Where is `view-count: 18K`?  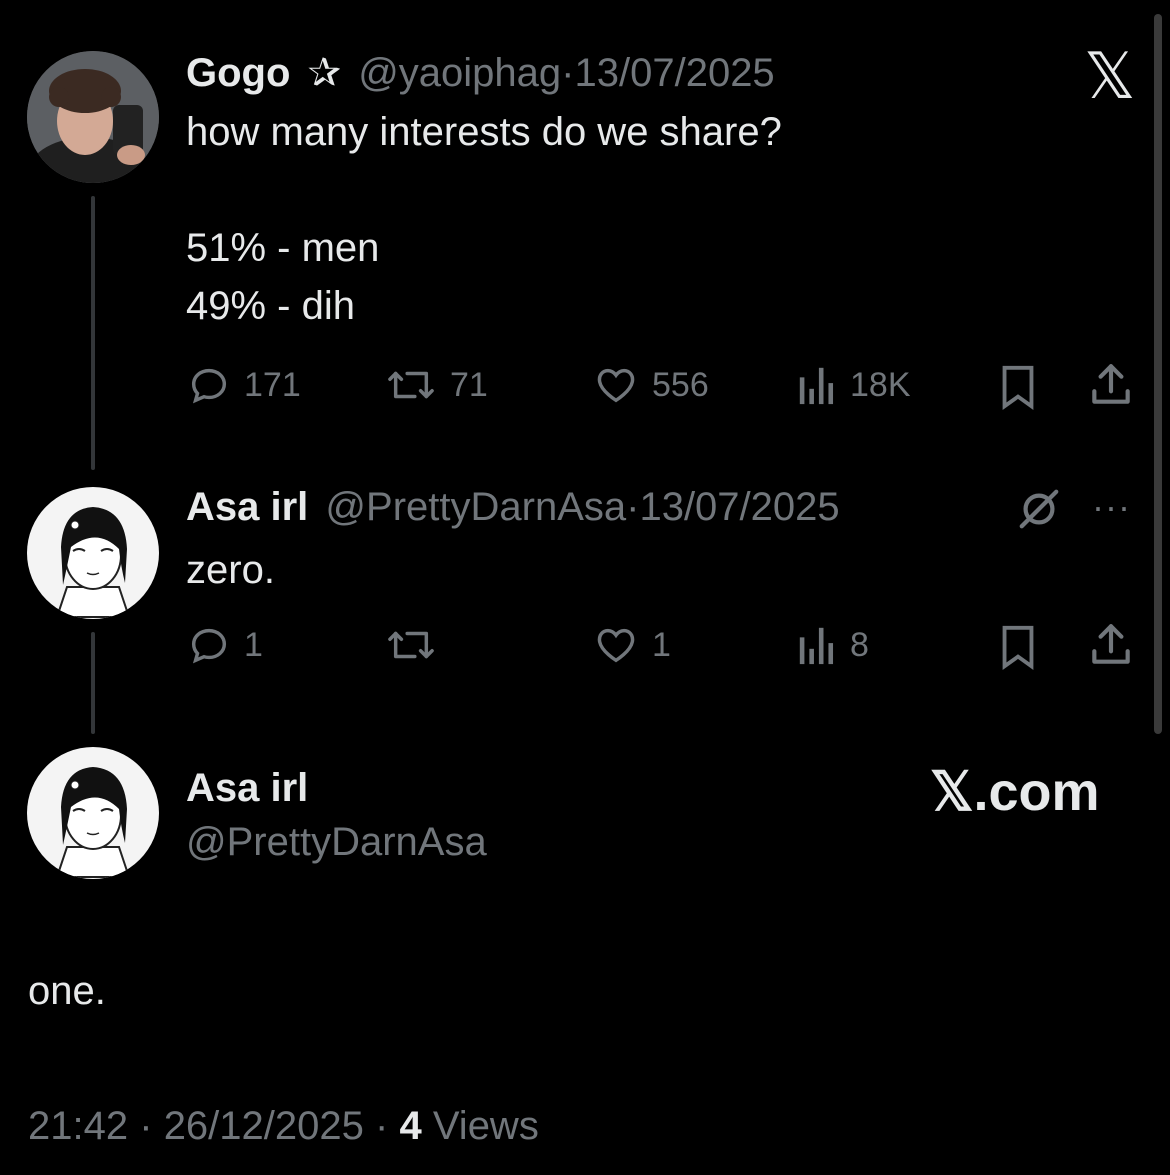
view-count: 18K is located at coordinates (880, 384).